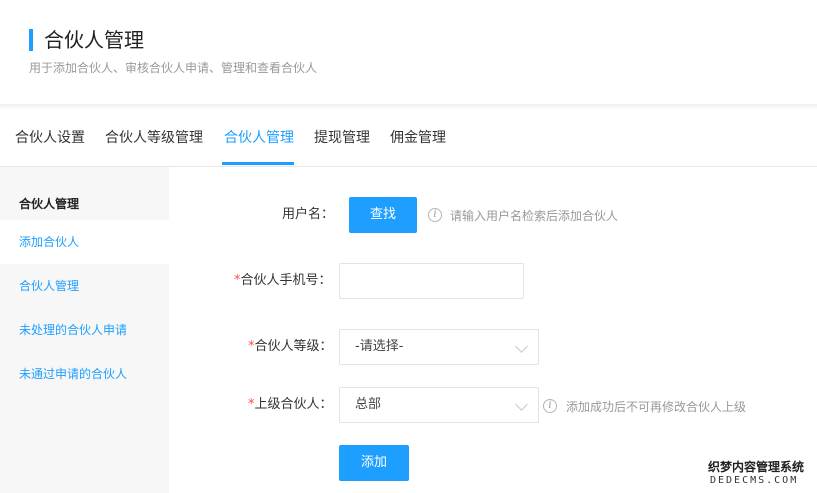 This screenshot has height=493, width=817. What do you see at coordinates (49, 204) in the screenshot?
I see `sidebar-heading: 合伙人管理` at bounding box center [49, 204].